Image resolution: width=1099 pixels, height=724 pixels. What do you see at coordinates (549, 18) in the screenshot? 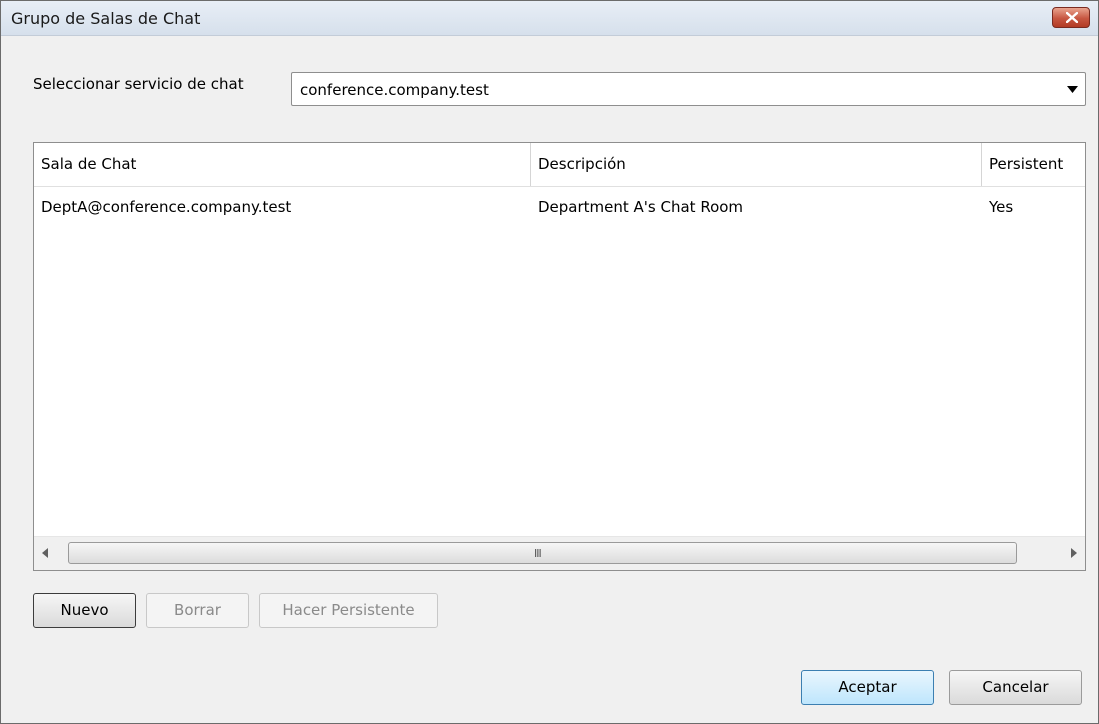
I see `title-bar: Grupo de Salas de Chat` at bounding box center [549, 18].